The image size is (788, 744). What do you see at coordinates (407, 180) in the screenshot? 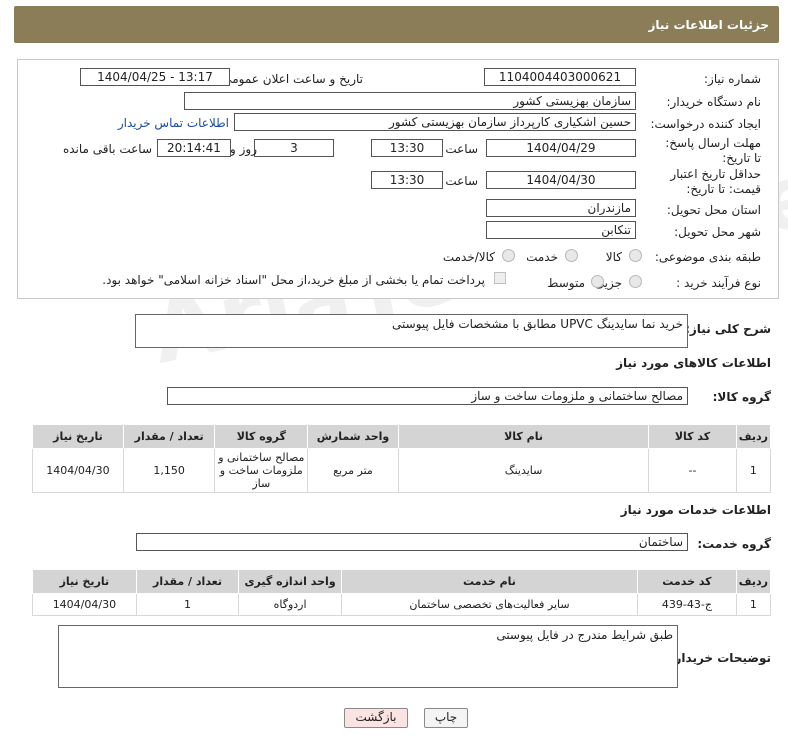
I see `validity-time-field: 13:30` at bounding box center [407, 180].